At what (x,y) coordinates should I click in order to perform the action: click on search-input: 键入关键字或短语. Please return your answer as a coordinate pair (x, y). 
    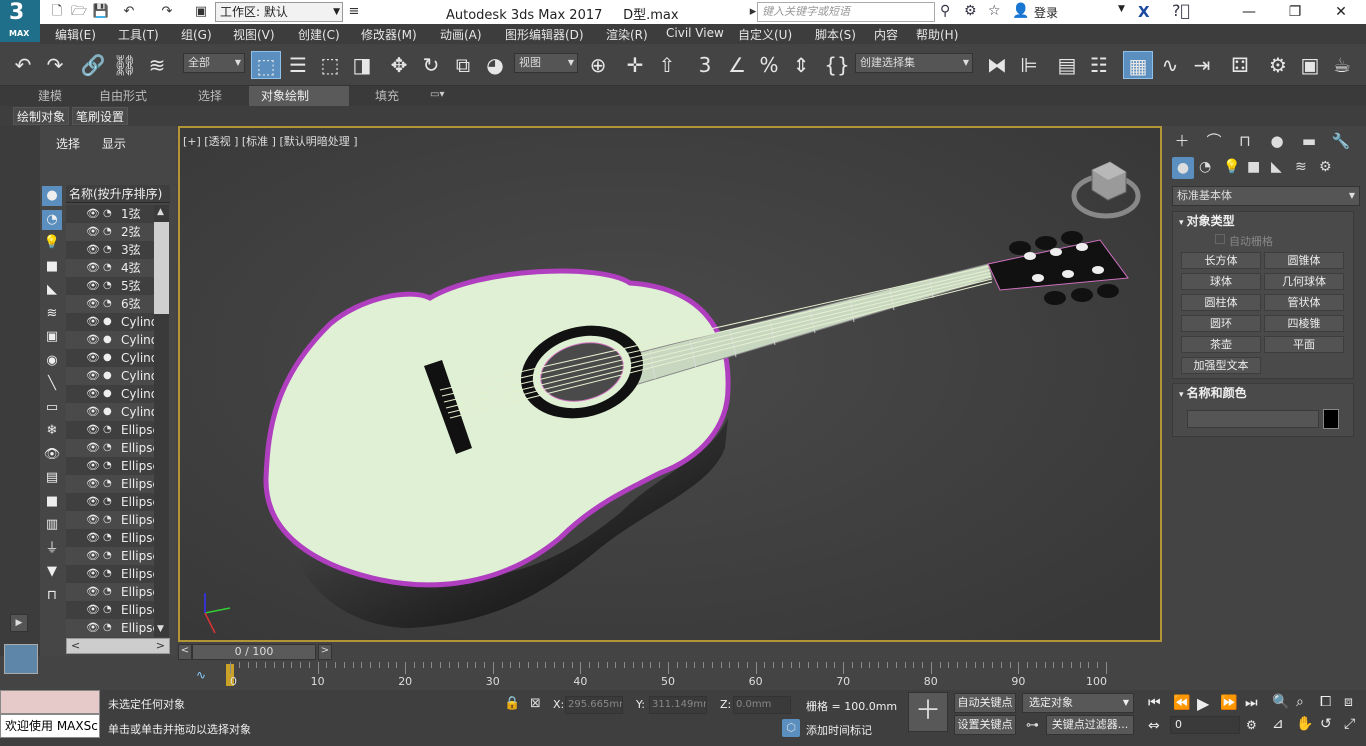
    Looking at the image, I should click on (846, 12).